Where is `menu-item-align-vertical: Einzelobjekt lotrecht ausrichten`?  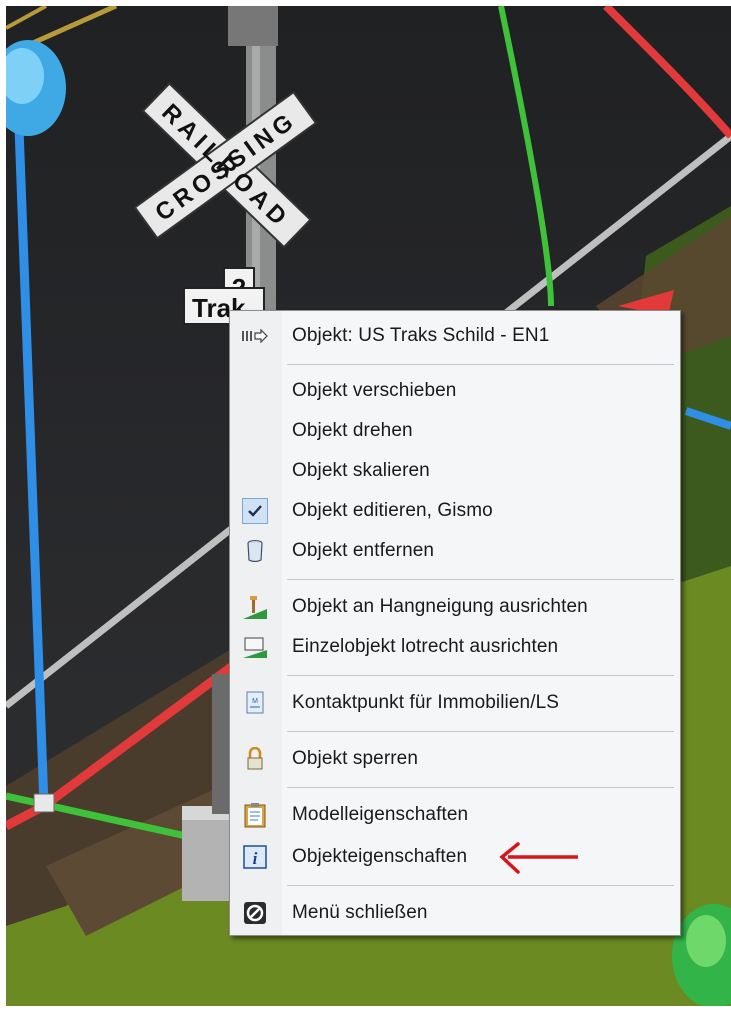
menu-item-align-vertical: Einzelobjekt lotrecht ausrichten is located at coordinates (455, 647).